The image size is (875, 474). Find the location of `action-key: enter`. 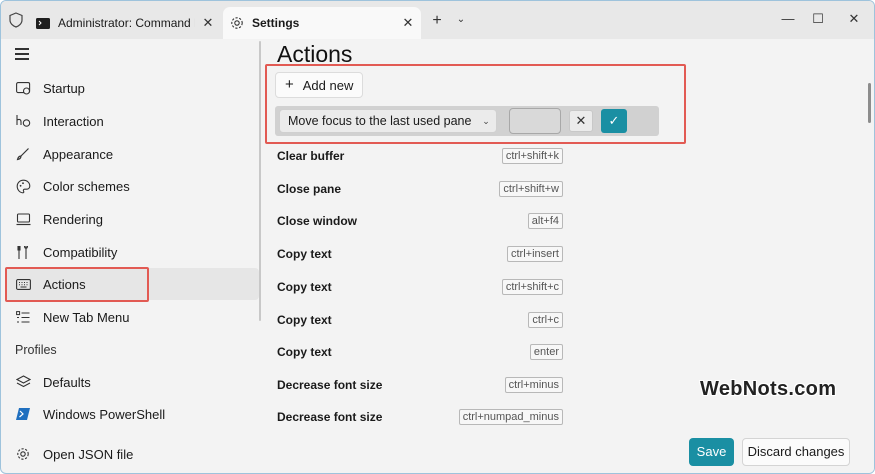

action-key: enter is located at coordinates (546, 352).